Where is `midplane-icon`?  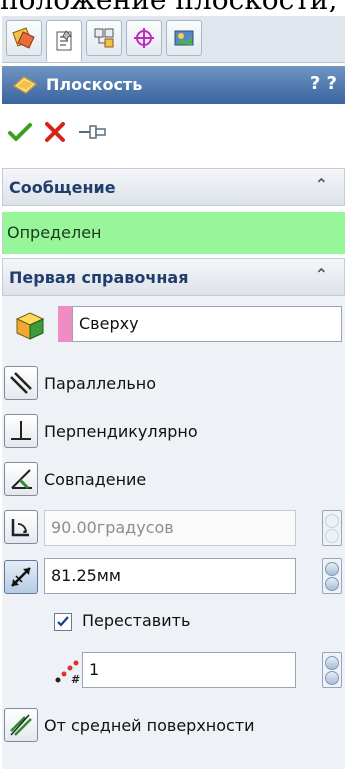 midplane-icon is located at coordinates (21, 725).